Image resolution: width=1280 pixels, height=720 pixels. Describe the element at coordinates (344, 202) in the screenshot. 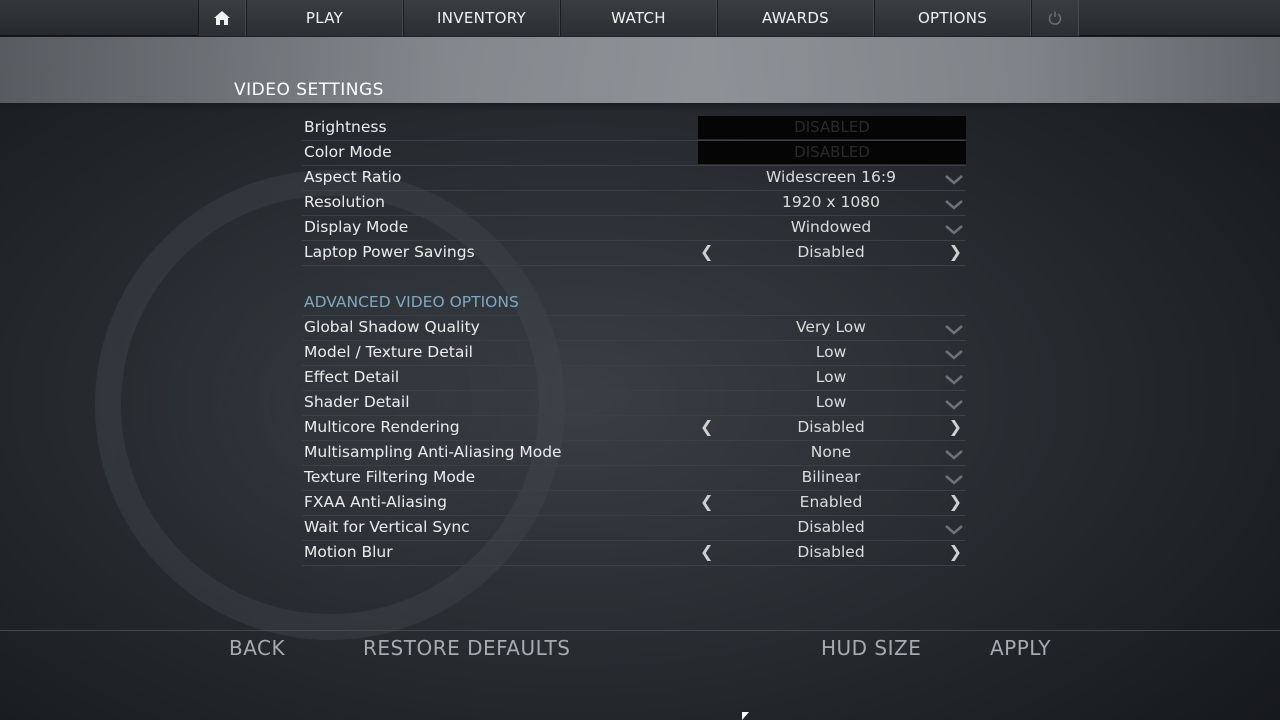

I see `setting-label: Resolution` at that location.